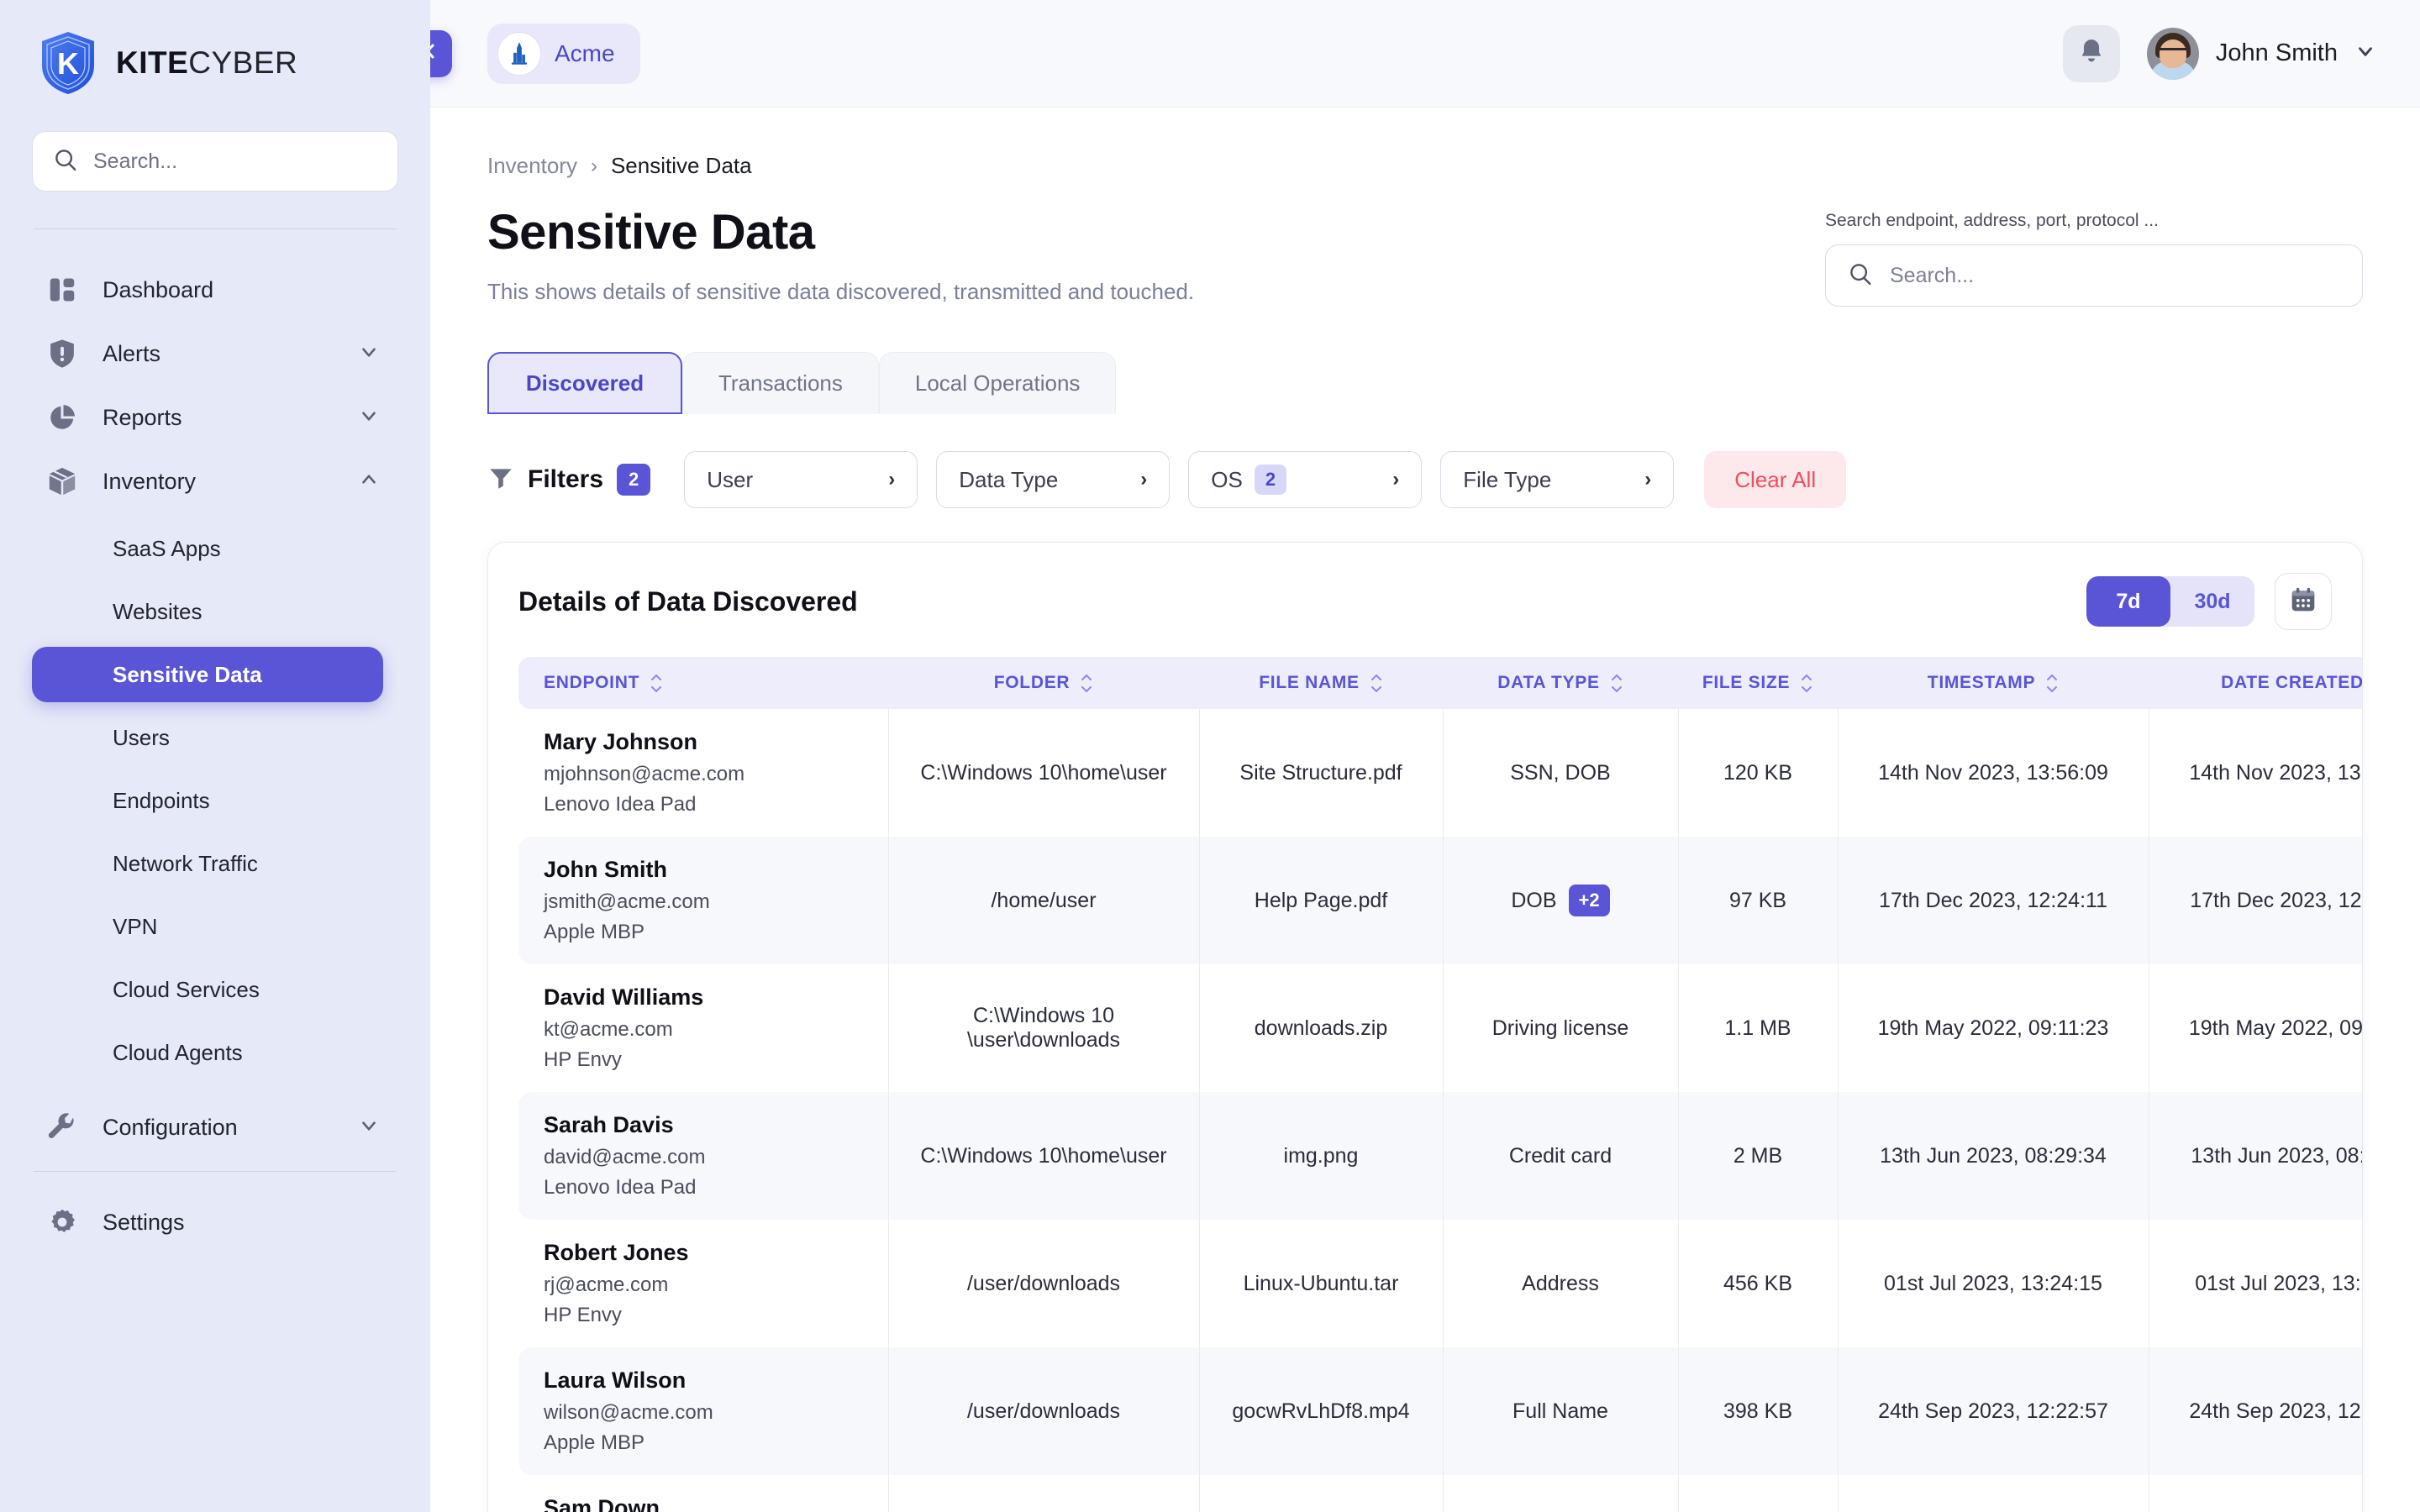 The image size is (2420, 1512). What do you see at coordinates (628, 1412) in the screenshot?
I see `endpoint-email: wilson@acme.com` at bounding box center [628, 1412].